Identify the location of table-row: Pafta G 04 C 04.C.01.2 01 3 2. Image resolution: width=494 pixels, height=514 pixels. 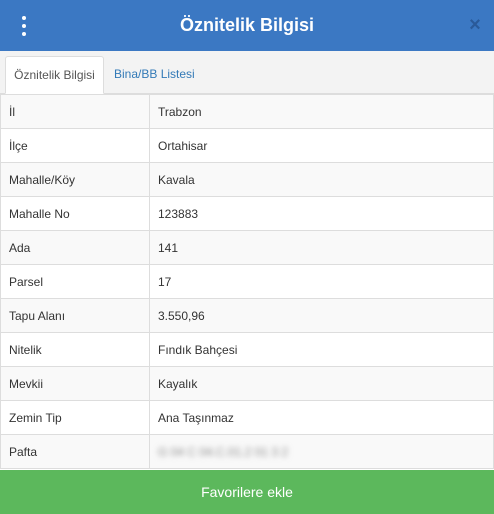
(247, 451).